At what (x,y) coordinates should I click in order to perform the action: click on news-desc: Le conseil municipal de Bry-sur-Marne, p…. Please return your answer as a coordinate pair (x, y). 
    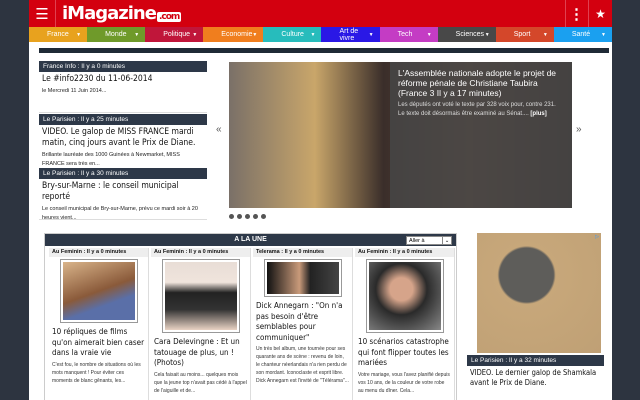
    Looking at the image, I should click on (120, 213).